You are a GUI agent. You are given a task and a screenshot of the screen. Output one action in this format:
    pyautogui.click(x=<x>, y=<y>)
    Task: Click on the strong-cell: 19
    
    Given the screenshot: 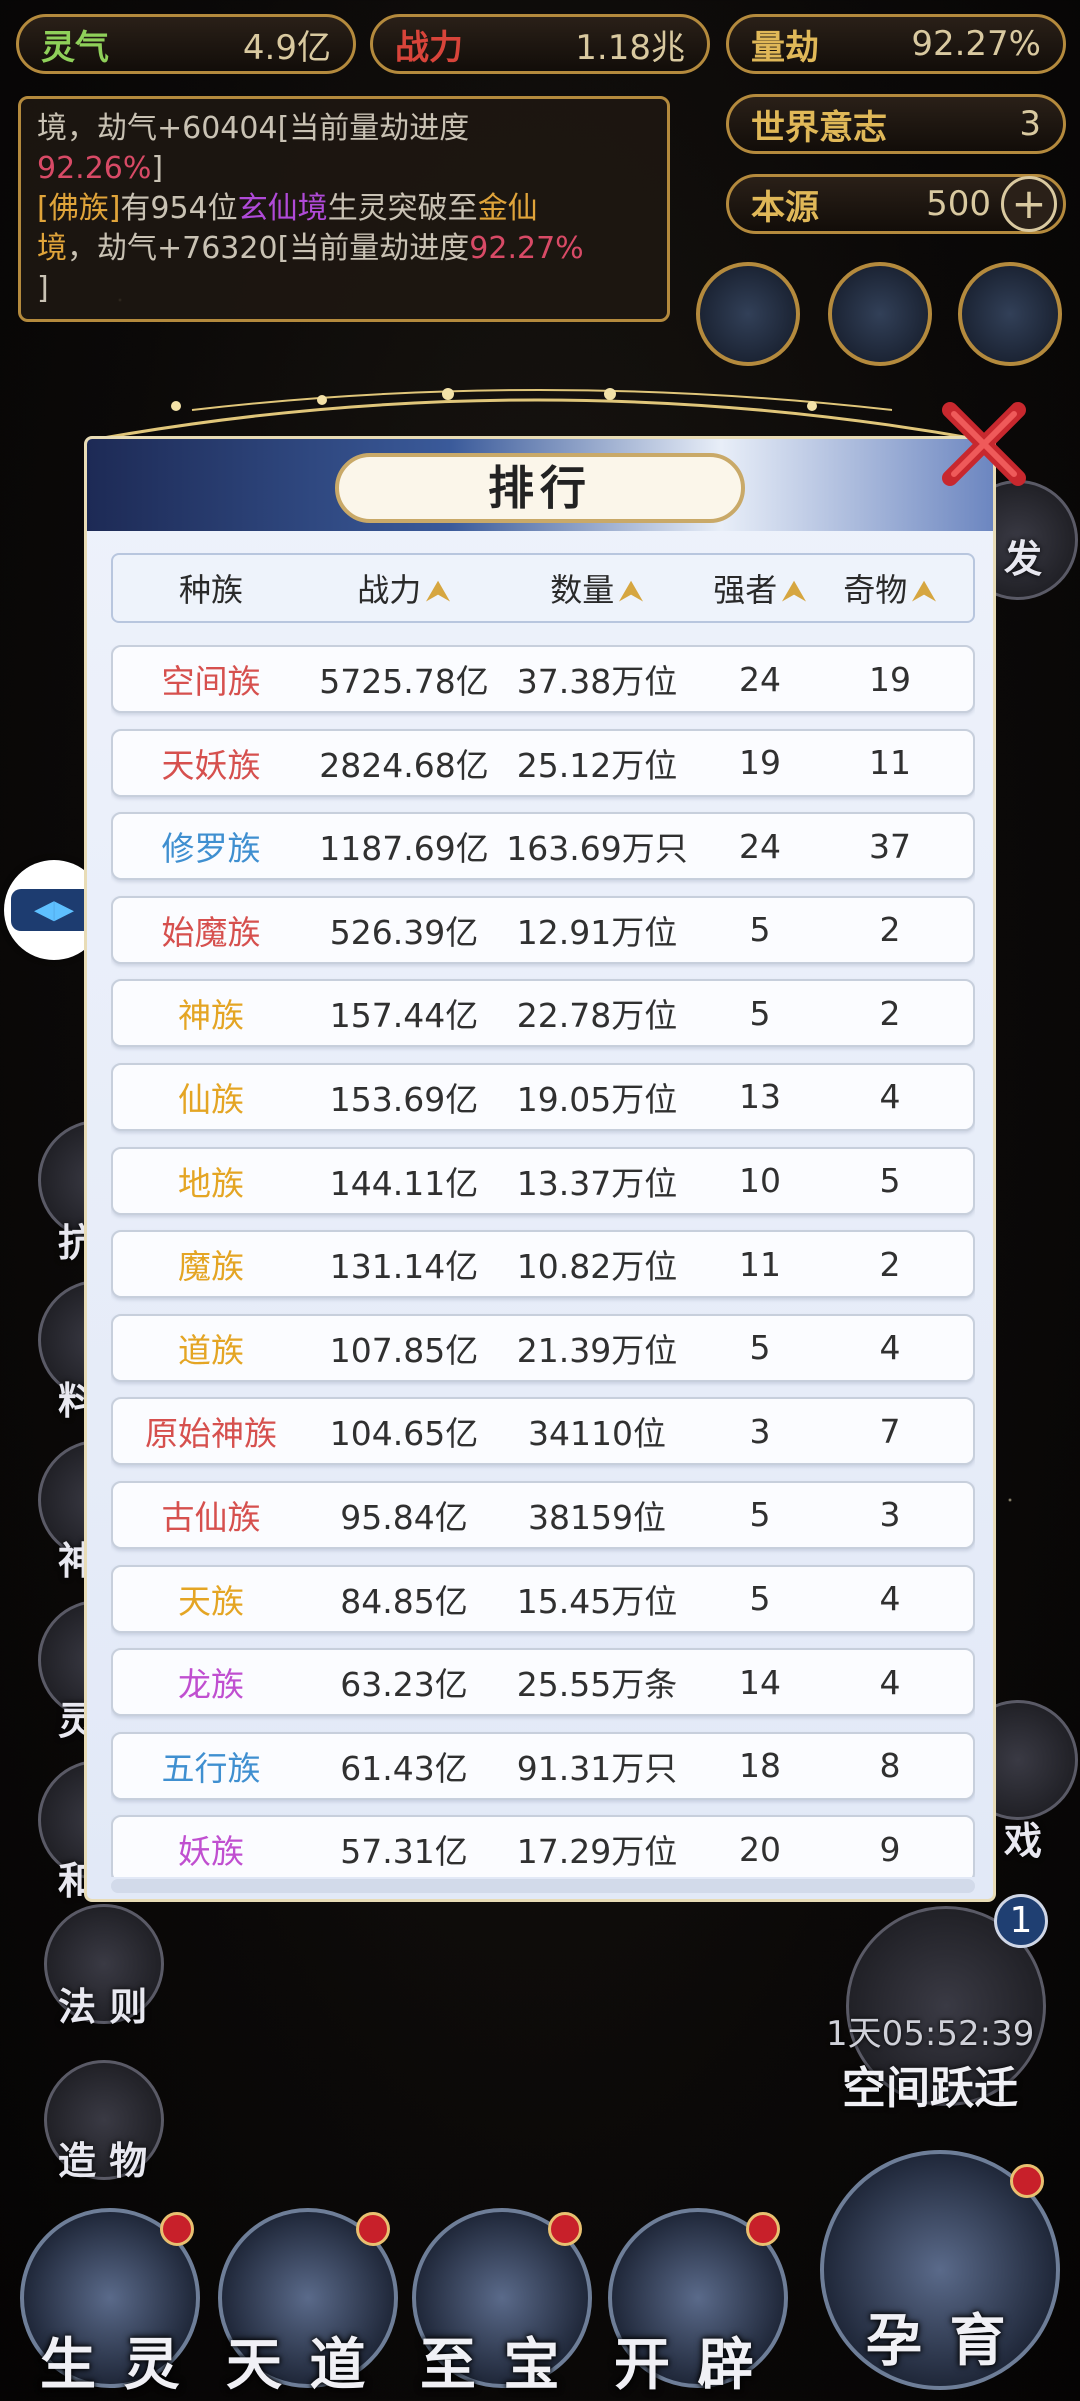 What is the action you would take?
    pyautogui.click(x=760, y=763)
    